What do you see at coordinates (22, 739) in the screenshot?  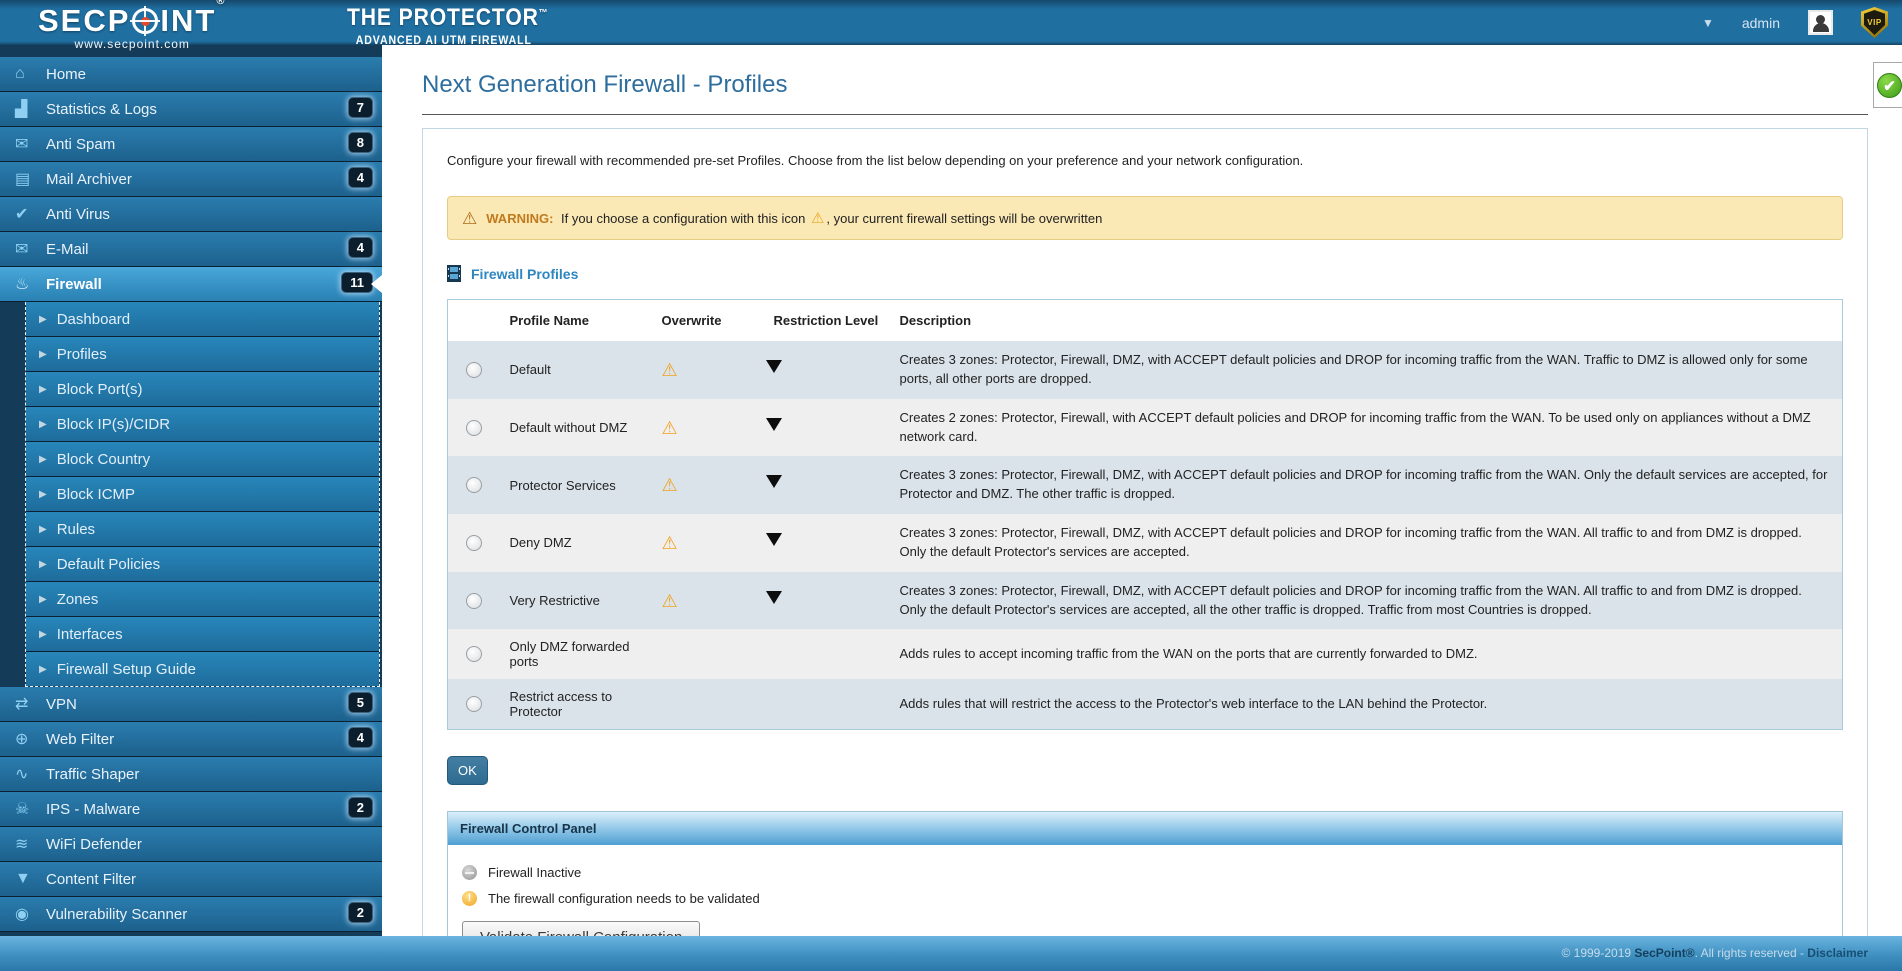 I see `web-filter-icon: ⊕` at bounding box center [22, 739].